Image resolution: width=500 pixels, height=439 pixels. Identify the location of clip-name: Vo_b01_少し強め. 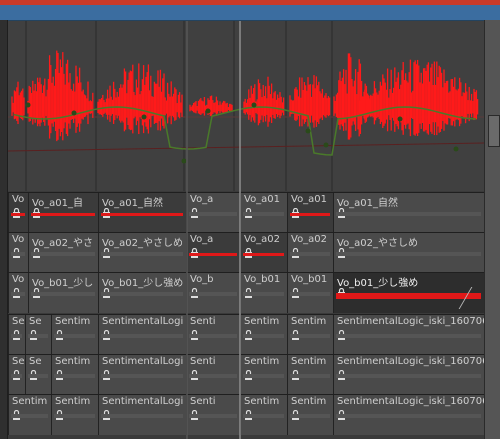
(143, 283).